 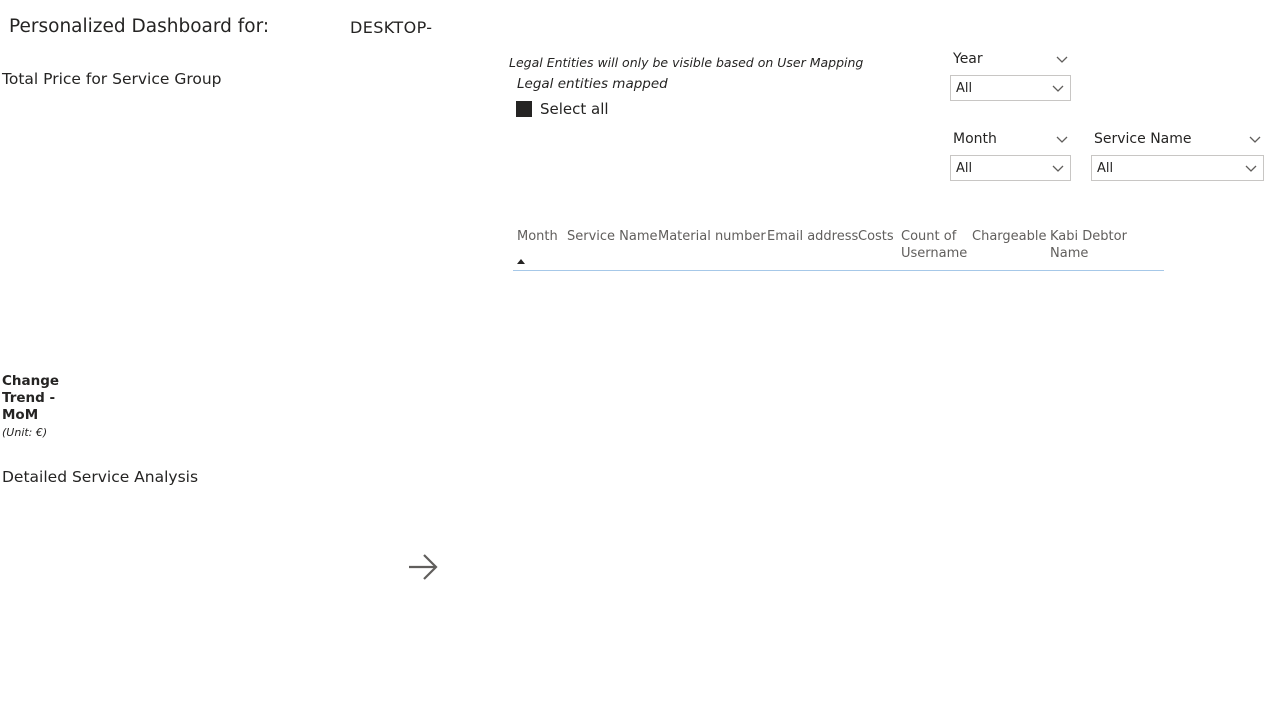 I want to click on year-dropdown-value: All, so click(x=964, y=88).